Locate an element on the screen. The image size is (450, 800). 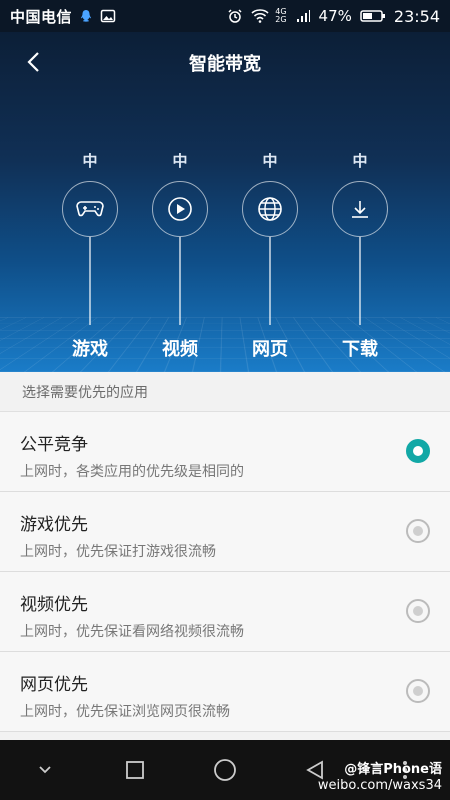
gamepad-icon is located at coordinates (90, 209).